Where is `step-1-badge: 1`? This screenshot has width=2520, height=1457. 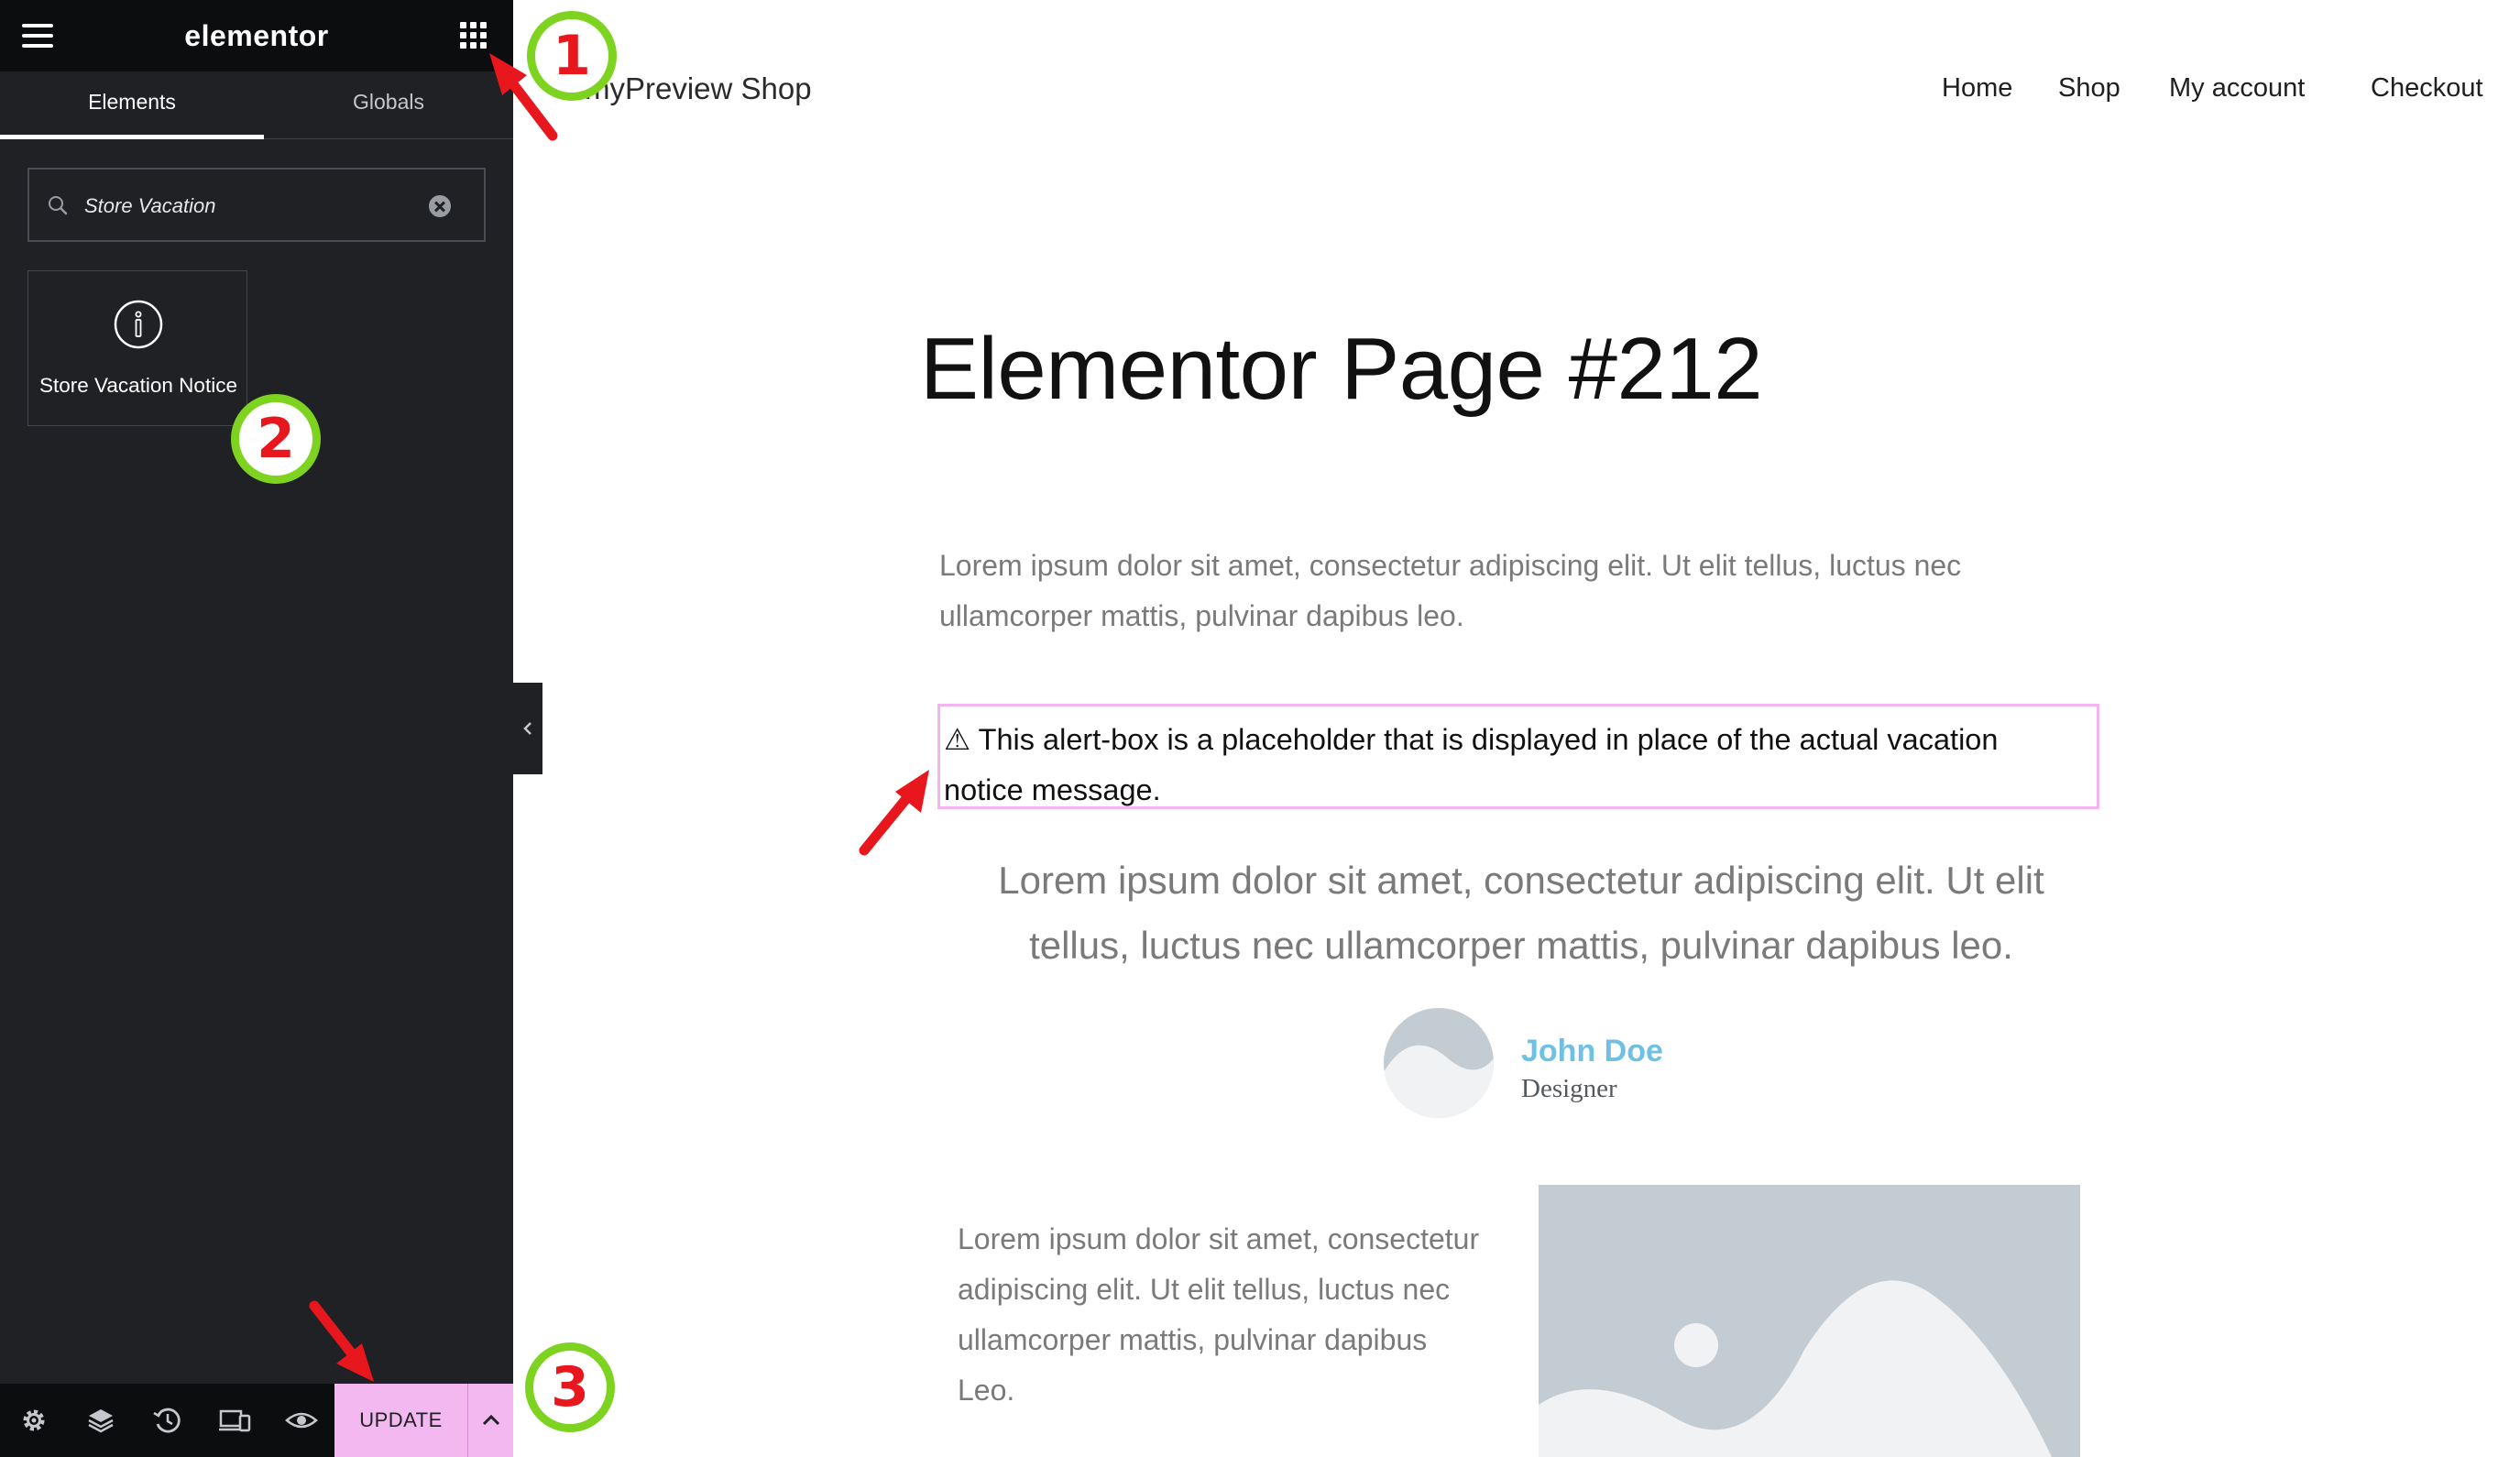
step-1-badge: 1 is located at coordinates (572, 56).